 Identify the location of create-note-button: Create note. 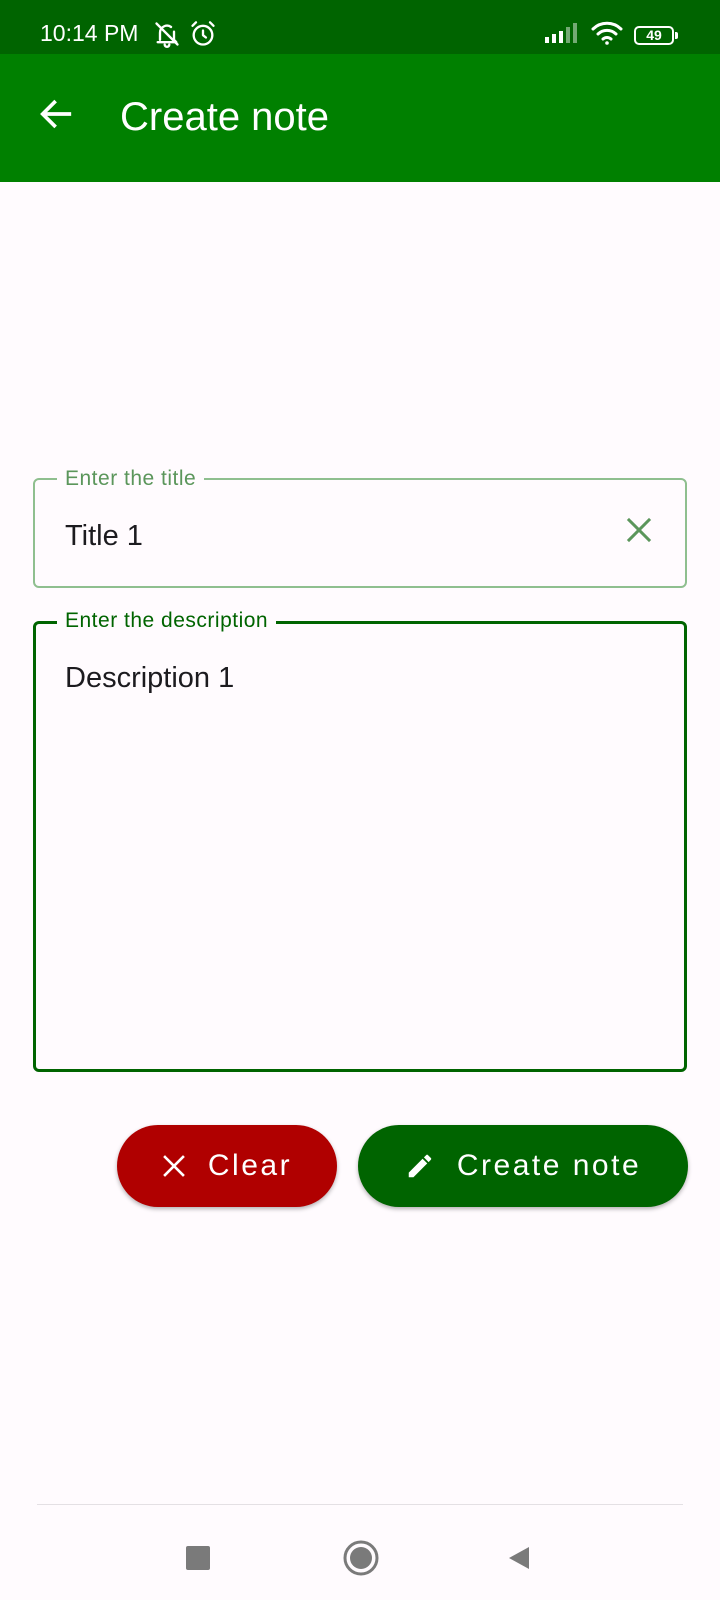
(523, 1166).